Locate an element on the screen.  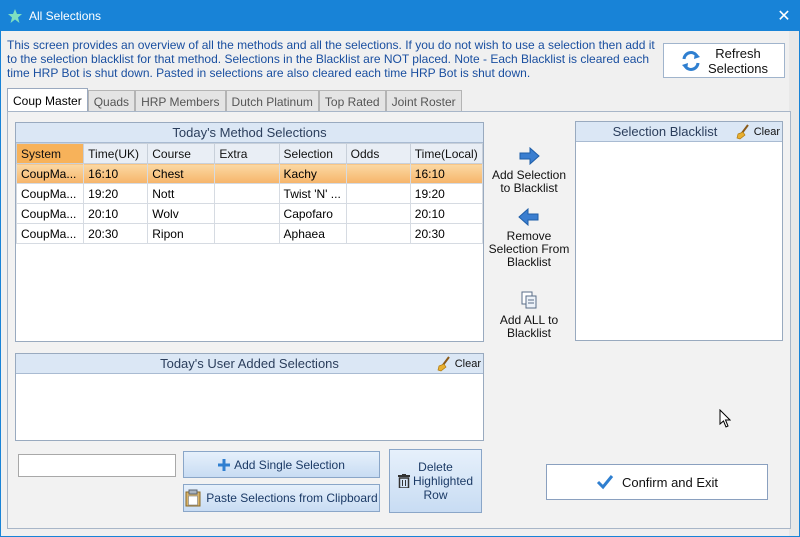
add-single-selection-button: Add Single Selection is located at coordinates (281, 464).